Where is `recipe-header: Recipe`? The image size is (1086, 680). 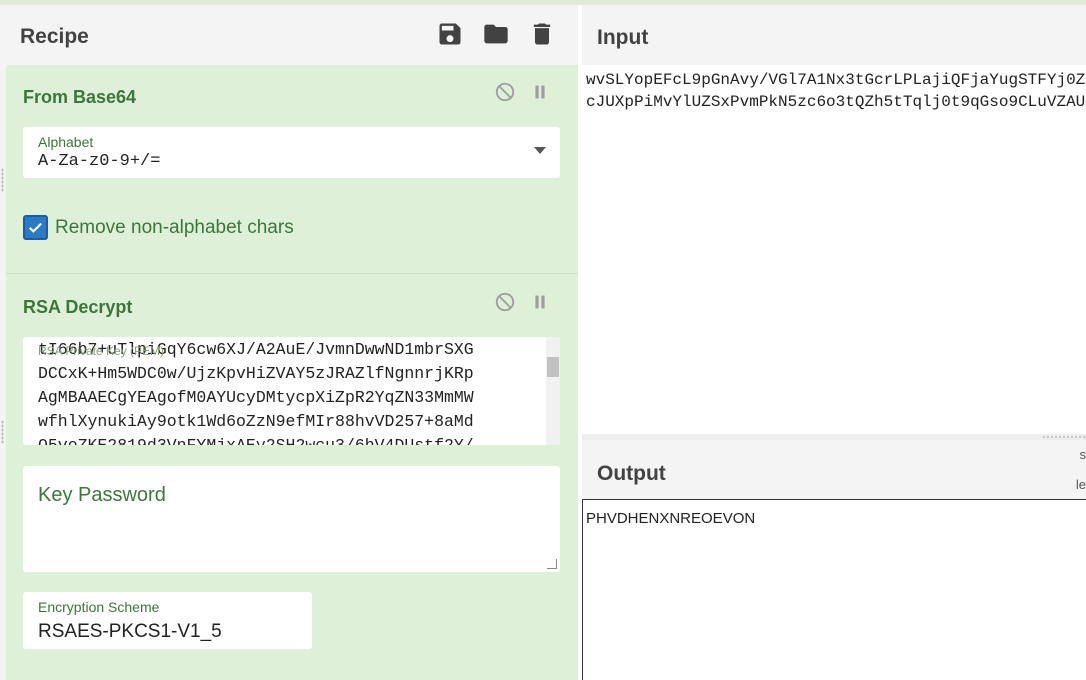
recipe-header: Recipe is located at coordinates (289, 35).